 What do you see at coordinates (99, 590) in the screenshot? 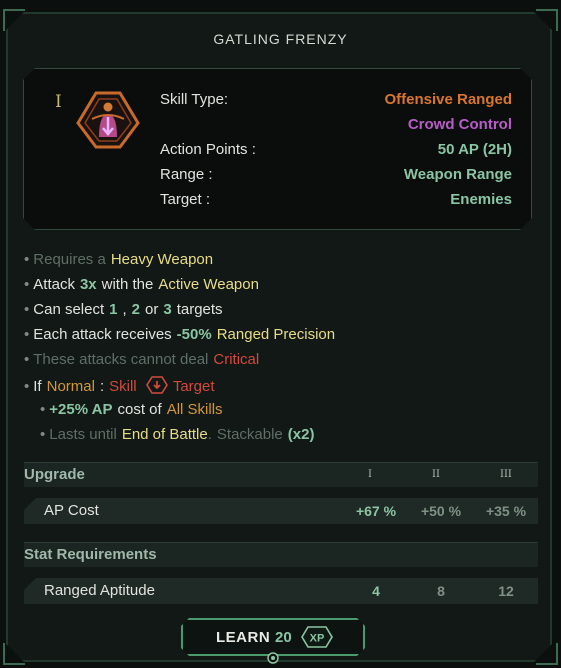
I see `row-label: Ranged Aptitude` at bounding box center [99, 590].